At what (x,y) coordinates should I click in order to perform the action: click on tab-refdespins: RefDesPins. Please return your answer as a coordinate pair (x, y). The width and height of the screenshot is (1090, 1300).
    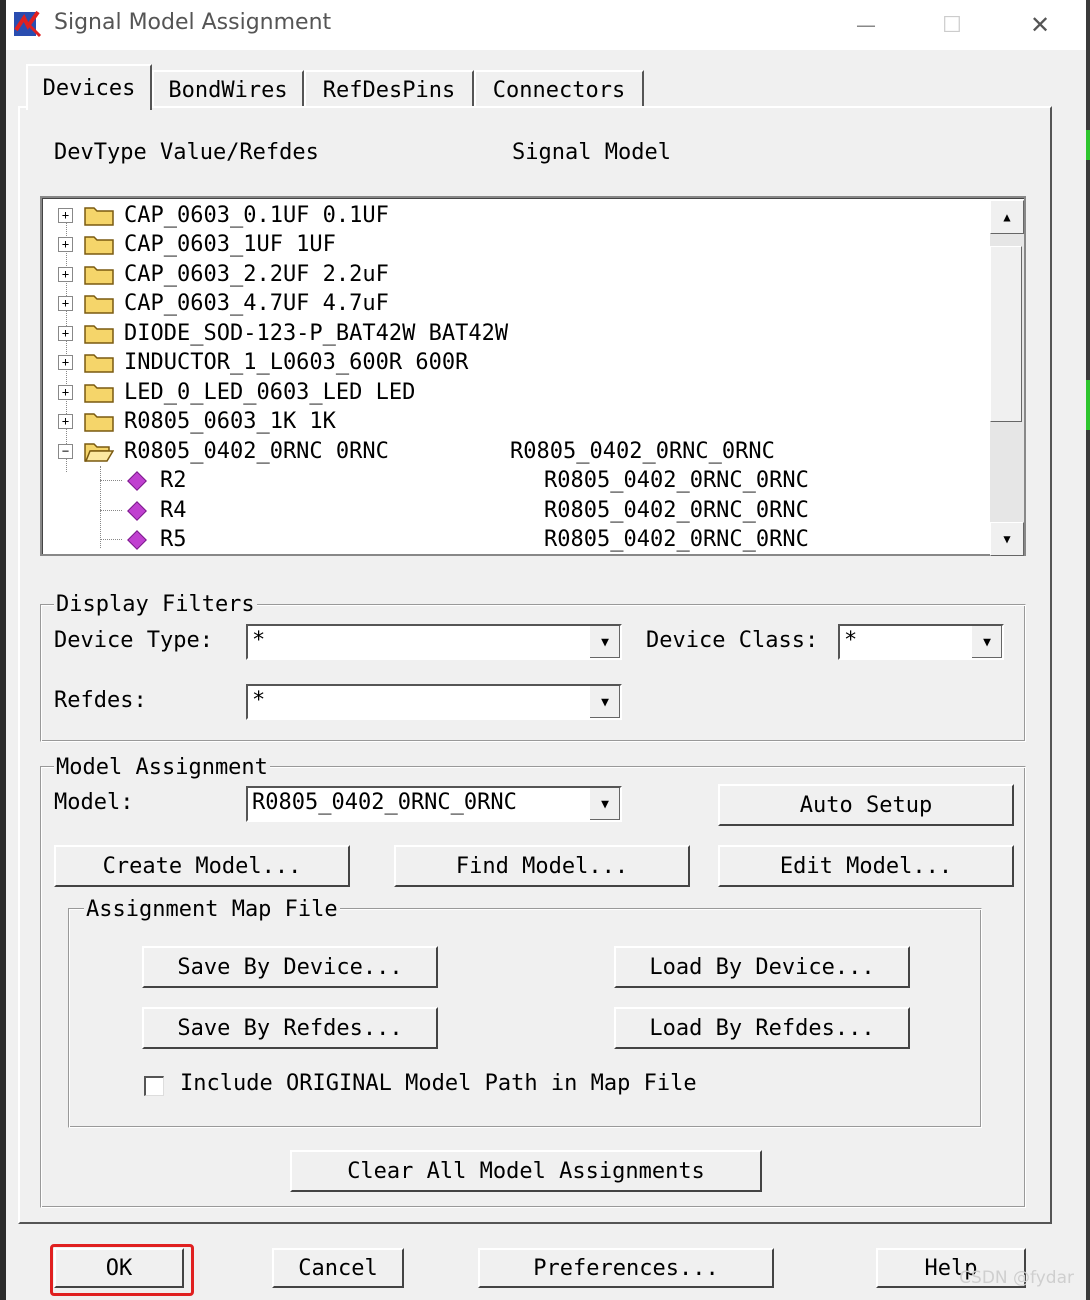
    Looking at the image, I should click on (389, 89).